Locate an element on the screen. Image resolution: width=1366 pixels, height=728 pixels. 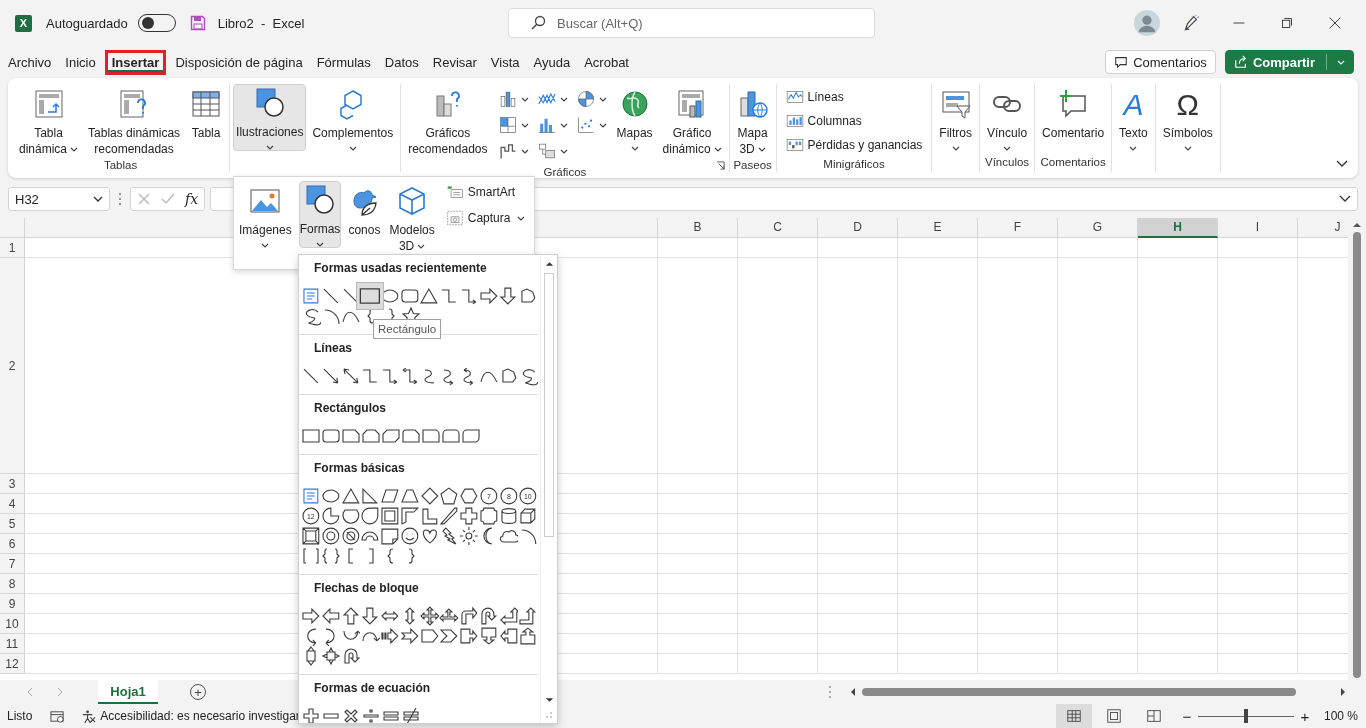
status-text: Listo is located at coordinates (20, 716).